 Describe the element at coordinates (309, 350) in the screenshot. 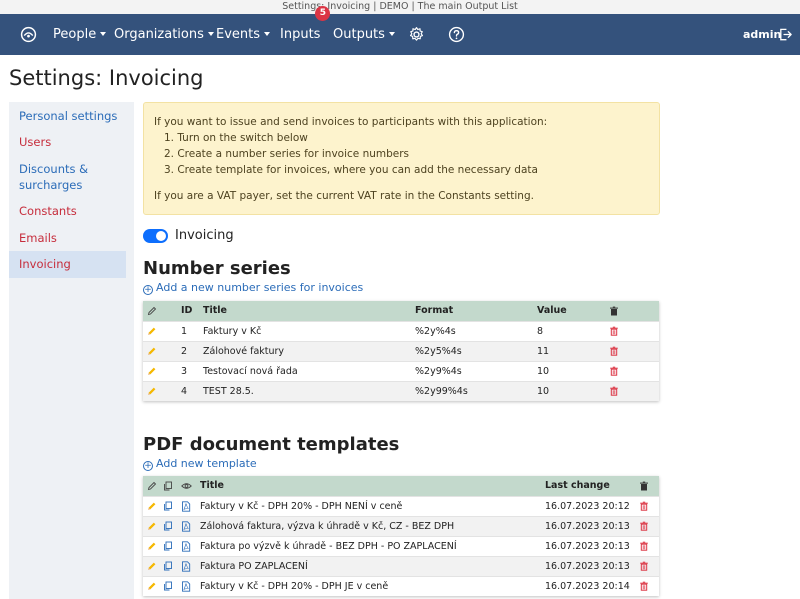

I see `title-cell: Zálohové faktury` at that location.